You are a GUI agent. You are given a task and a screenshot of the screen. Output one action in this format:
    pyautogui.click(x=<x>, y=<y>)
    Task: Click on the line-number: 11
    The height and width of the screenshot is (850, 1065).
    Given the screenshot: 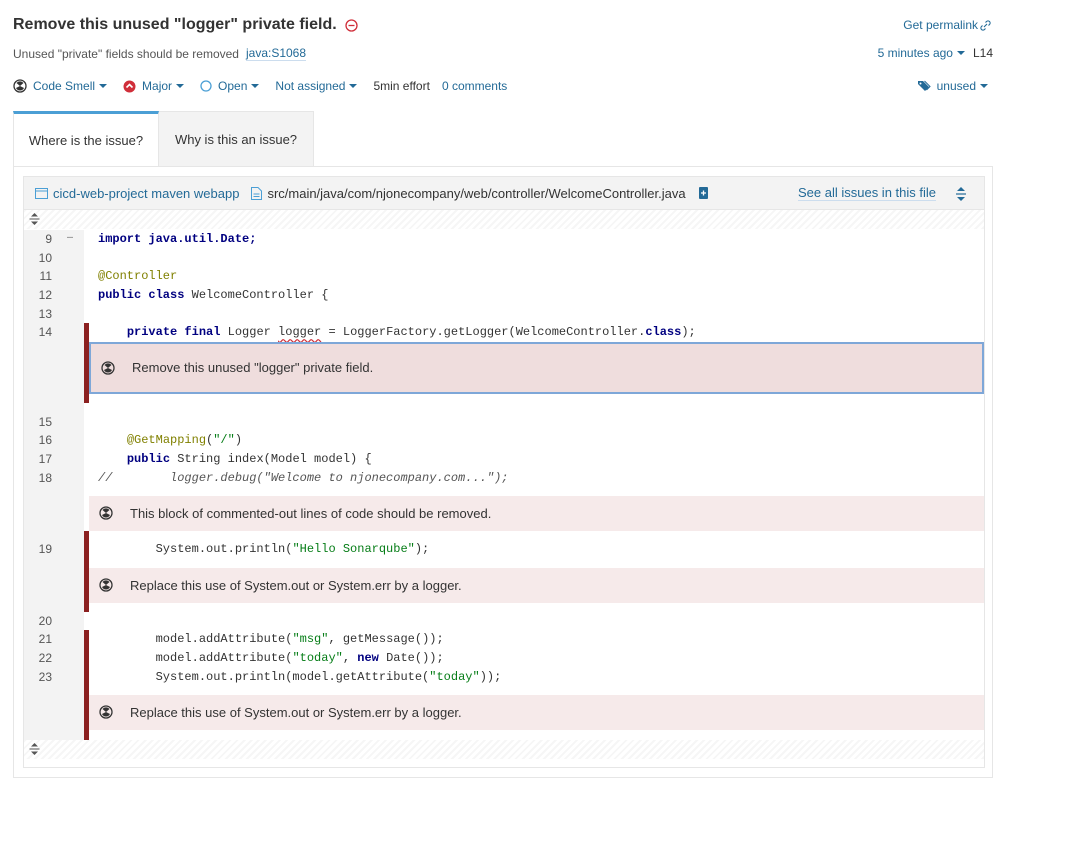 What is the action you would take?
    pyautogui.click(x=38, y=276)
    